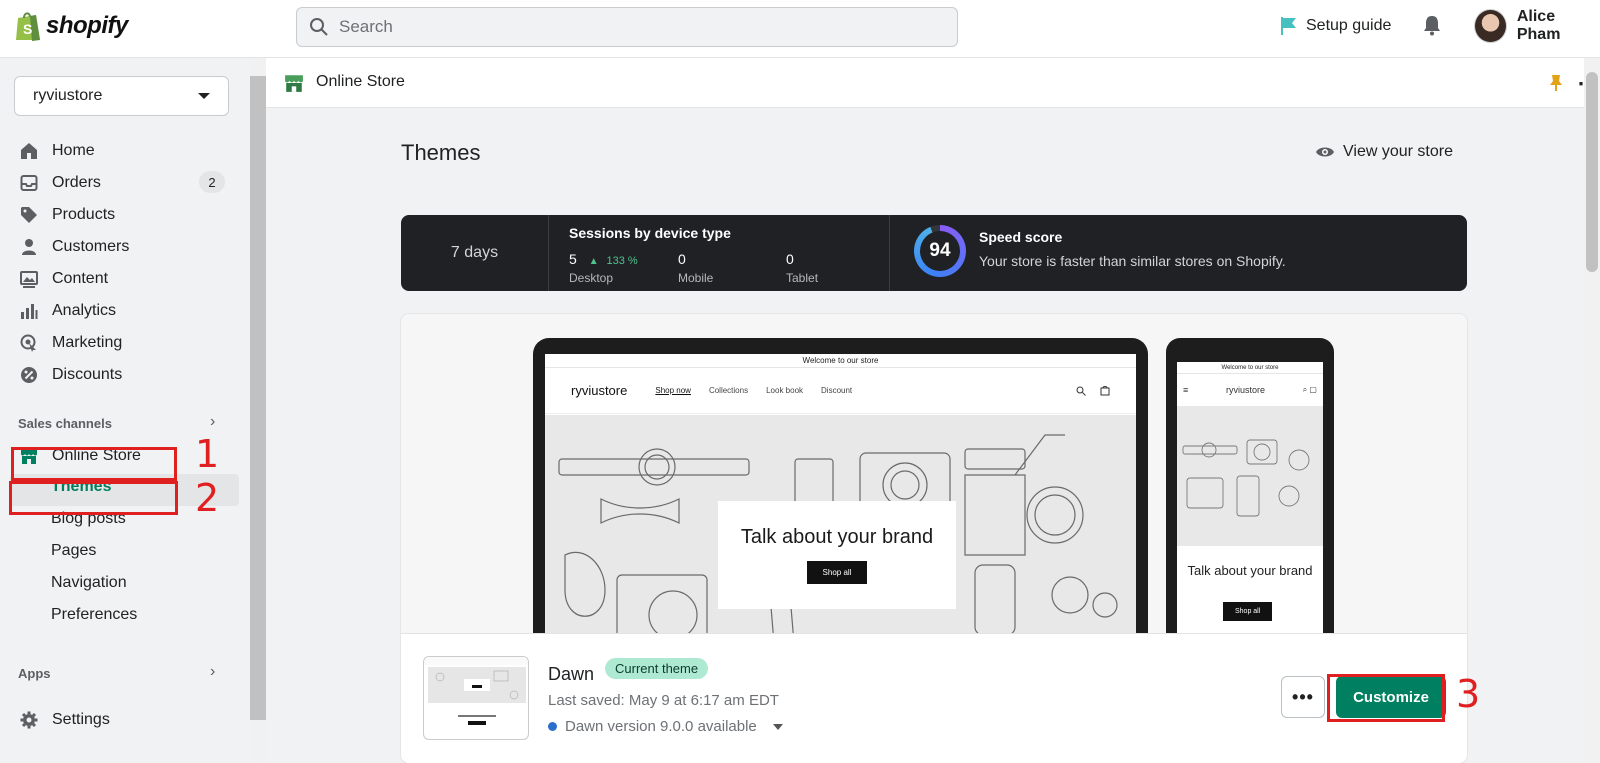  What do you see at coordinates (121, 96) in the screenshot?
I see `store-selector: ryviustore` at bounding box center [121, 96].